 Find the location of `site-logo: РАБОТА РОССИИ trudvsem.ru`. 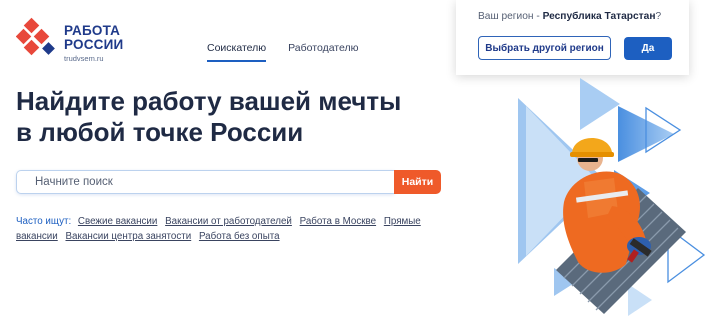

site-logo: РАБОТА РОССИИ trudvsem.ru is located at coordinates (69, 39).